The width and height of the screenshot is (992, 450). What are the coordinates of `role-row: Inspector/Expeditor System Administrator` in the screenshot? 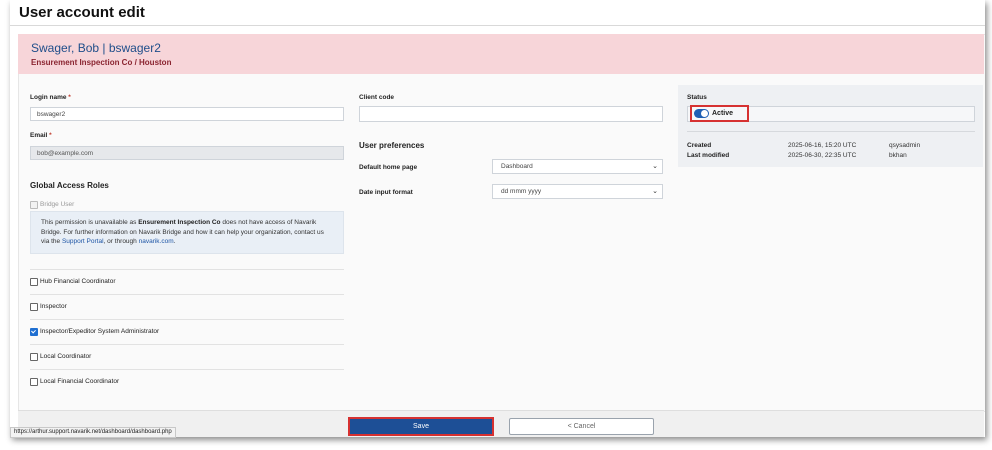 It's located at (187, 331).